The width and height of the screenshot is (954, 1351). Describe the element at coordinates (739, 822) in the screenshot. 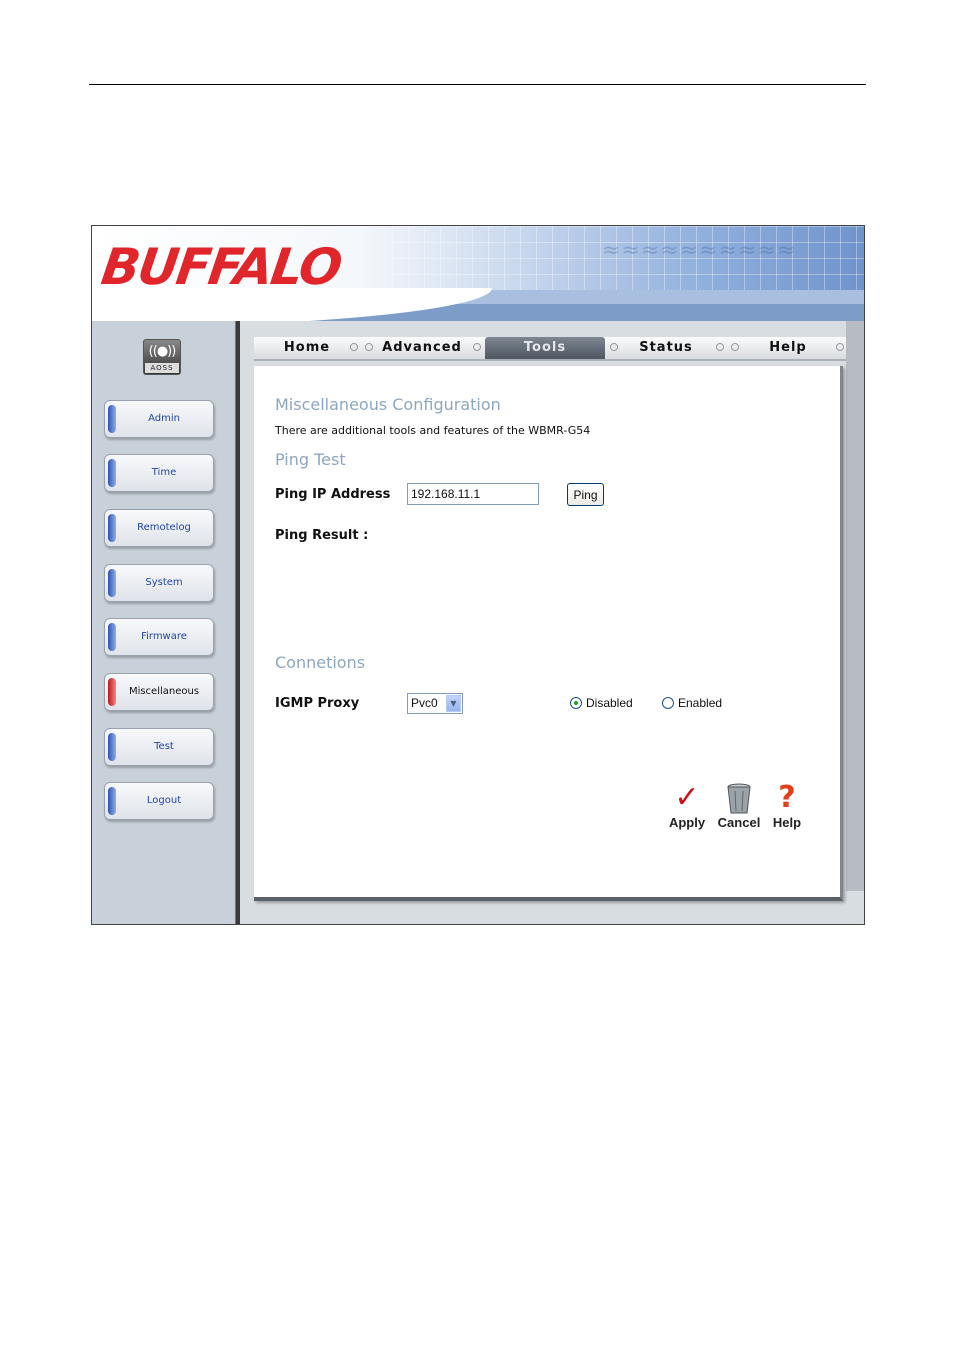

I see `cancel-label: Cancel` at that location.